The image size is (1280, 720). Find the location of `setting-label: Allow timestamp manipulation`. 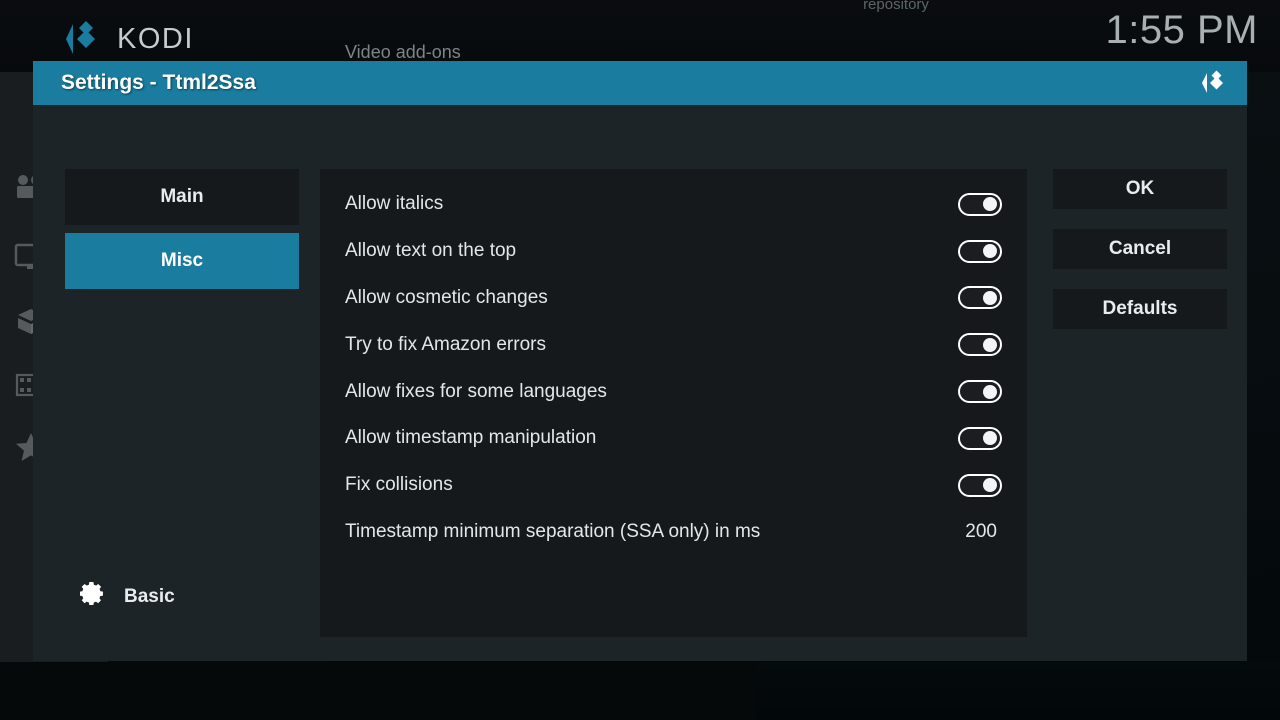

setting-label: Allow timestamp manipulation is located at coordinates (471, 438).